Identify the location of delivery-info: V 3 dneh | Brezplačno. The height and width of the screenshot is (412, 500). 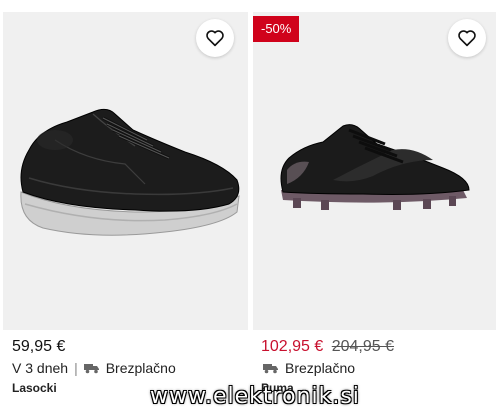
(94, 368).